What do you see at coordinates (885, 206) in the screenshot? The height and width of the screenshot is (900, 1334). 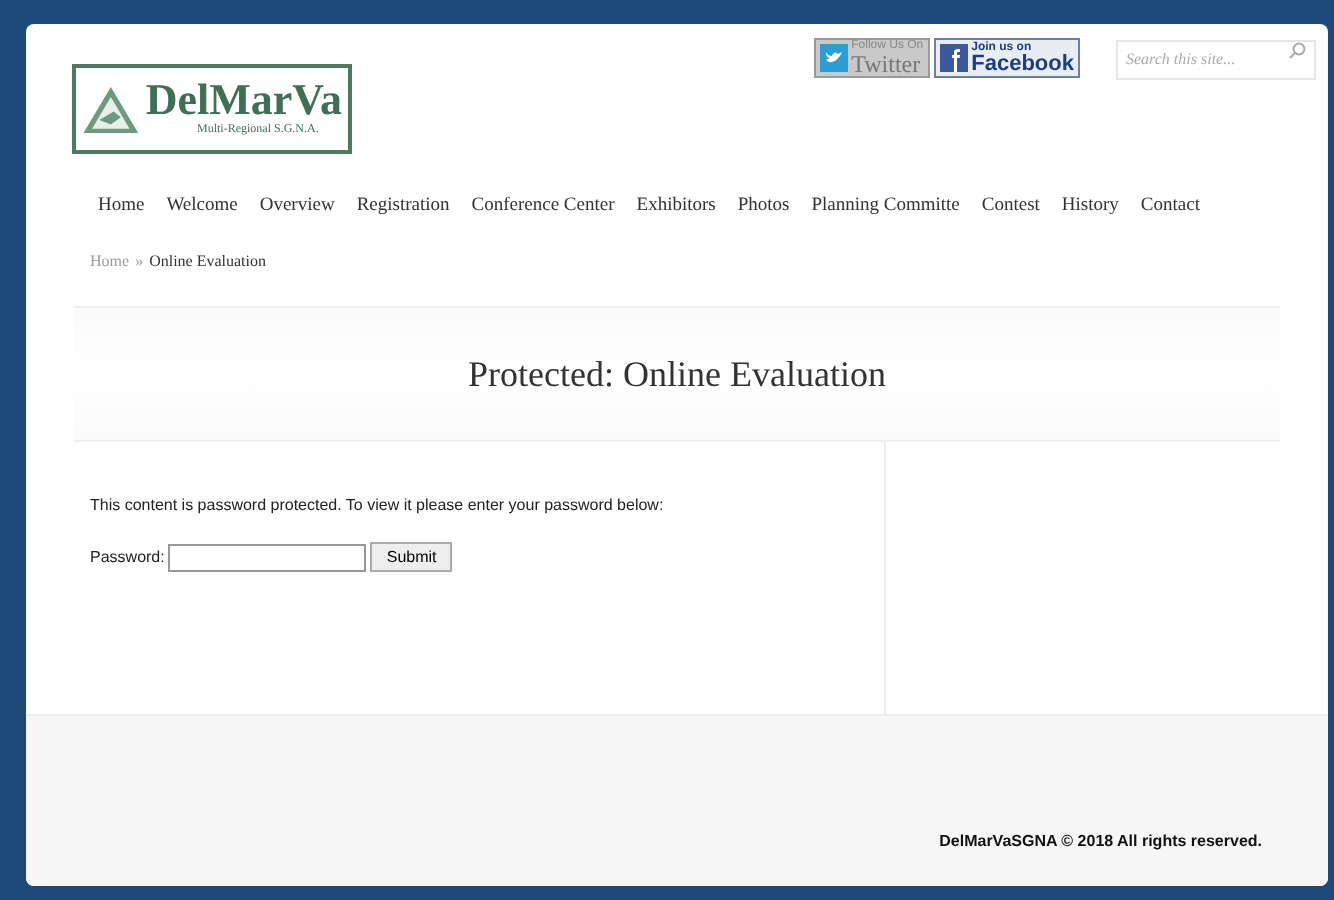 I see `nav-link: Planning Committe` at bounding box center [885, 206].